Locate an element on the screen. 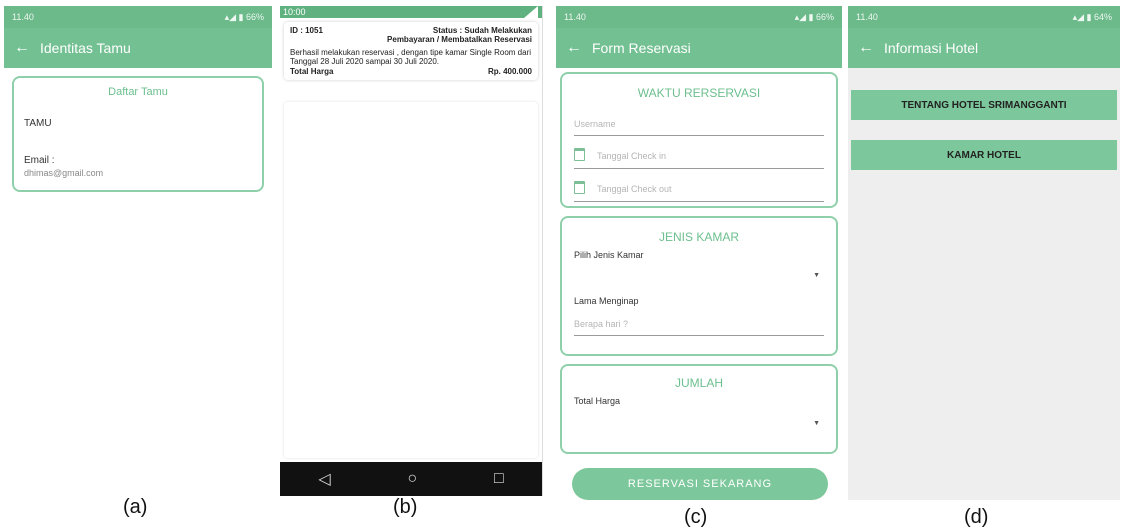  lama-label: Lama Menginap is located at coordinates (606, 301).